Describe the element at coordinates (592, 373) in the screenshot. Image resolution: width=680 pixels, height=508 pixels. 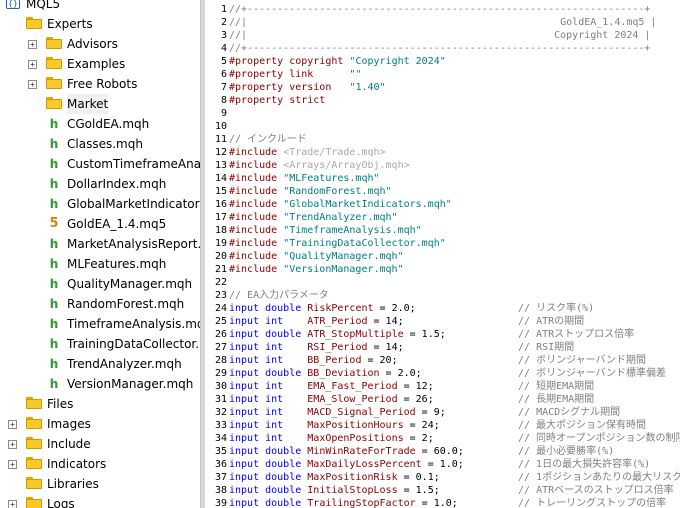
I see `code-token: // ボリンジャーバンド標準偏差` at that location.